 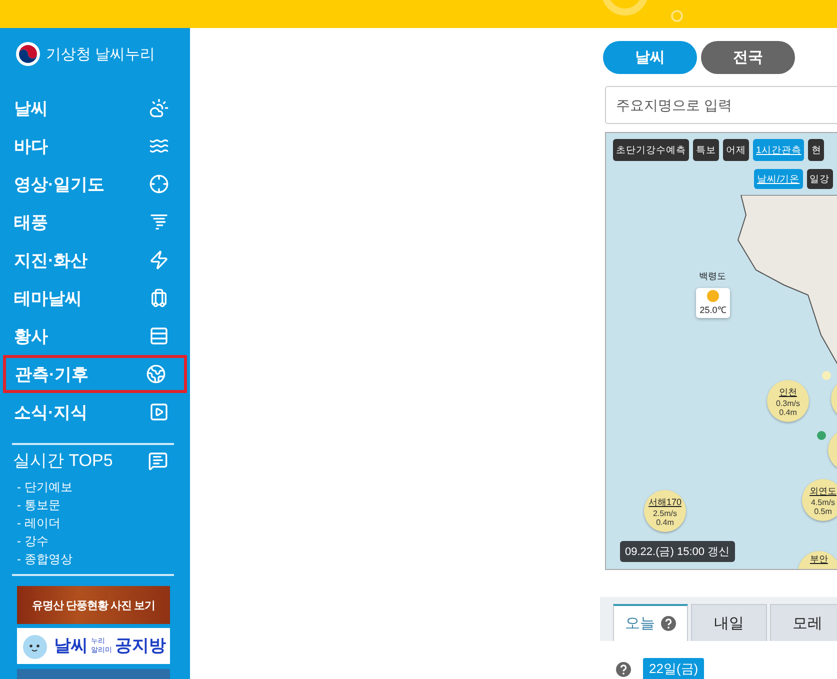 I want to click on wind-speed-text: 0.3m/s, so click(x=788, y=403).